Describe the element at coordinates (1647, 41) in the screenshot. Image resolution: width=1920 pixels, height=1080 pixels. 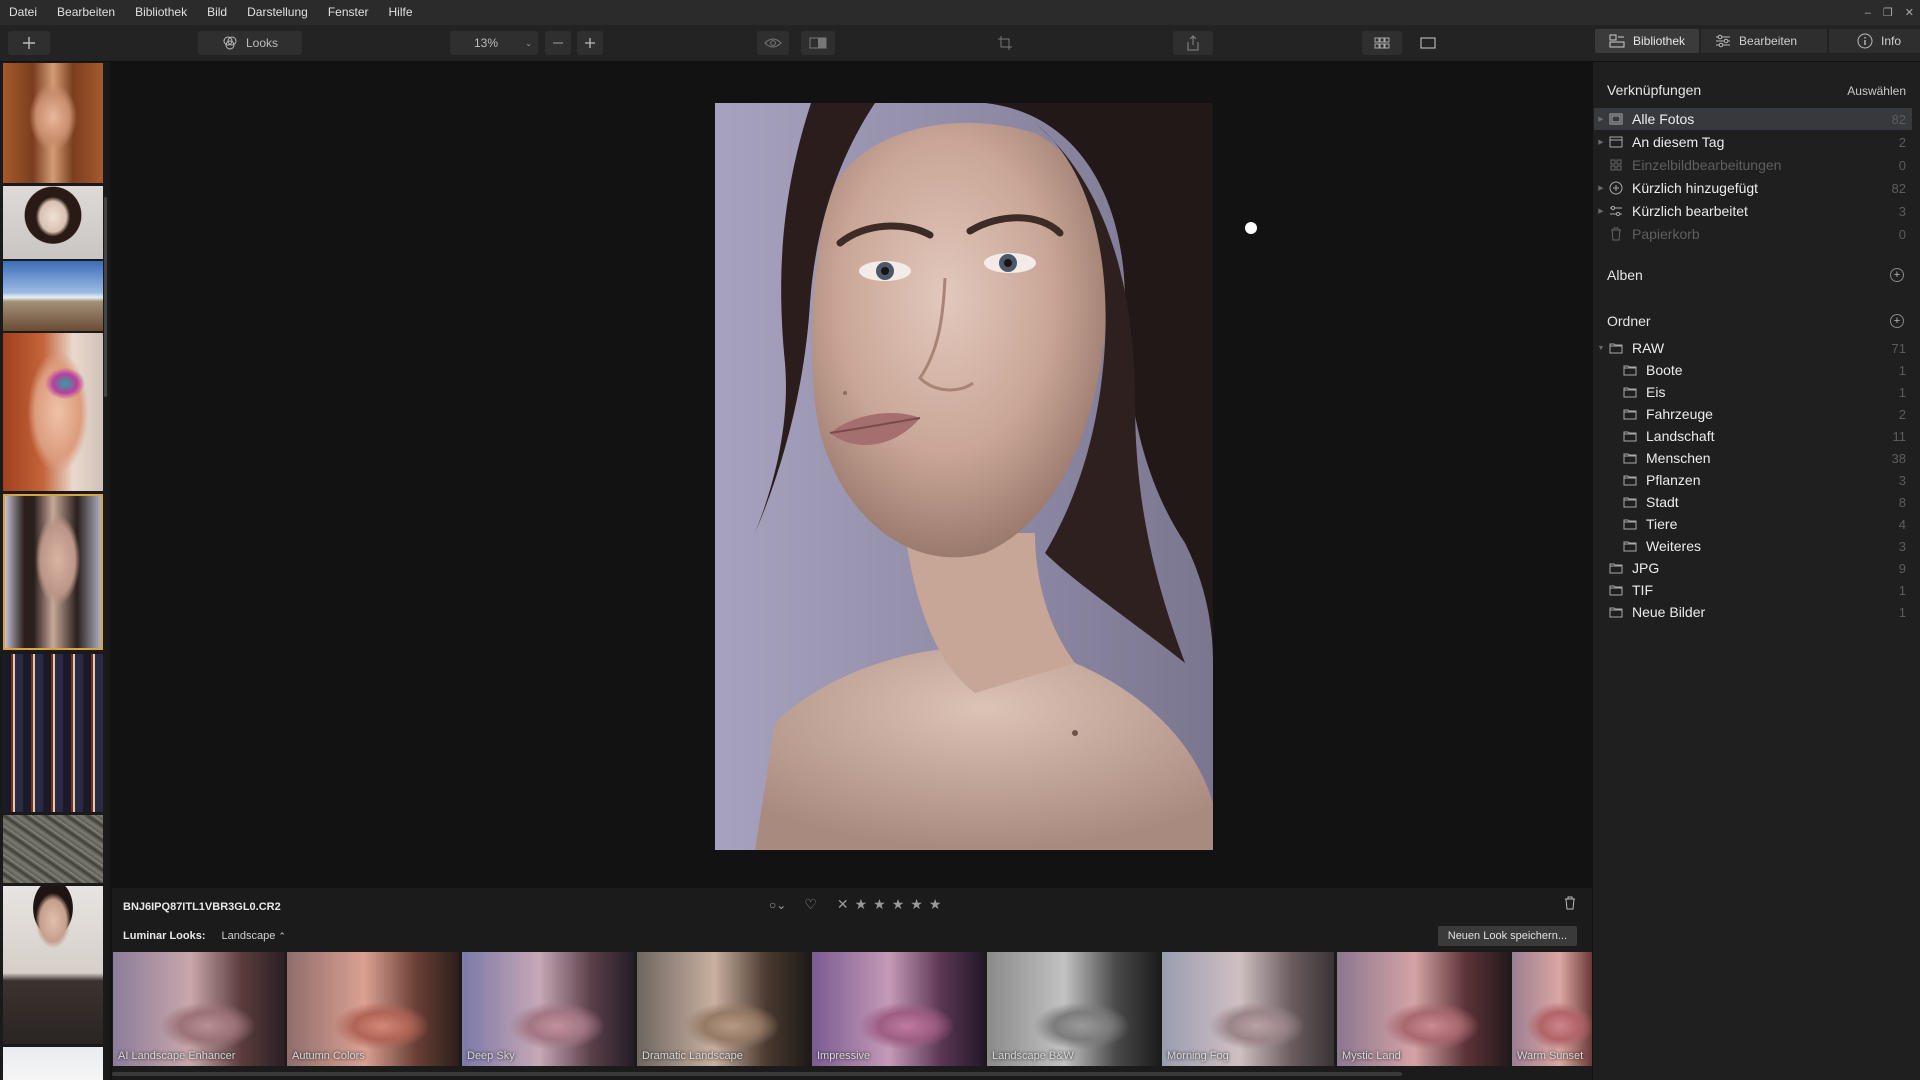
I see `tab-bibliothek: Bibliothek` at that location.